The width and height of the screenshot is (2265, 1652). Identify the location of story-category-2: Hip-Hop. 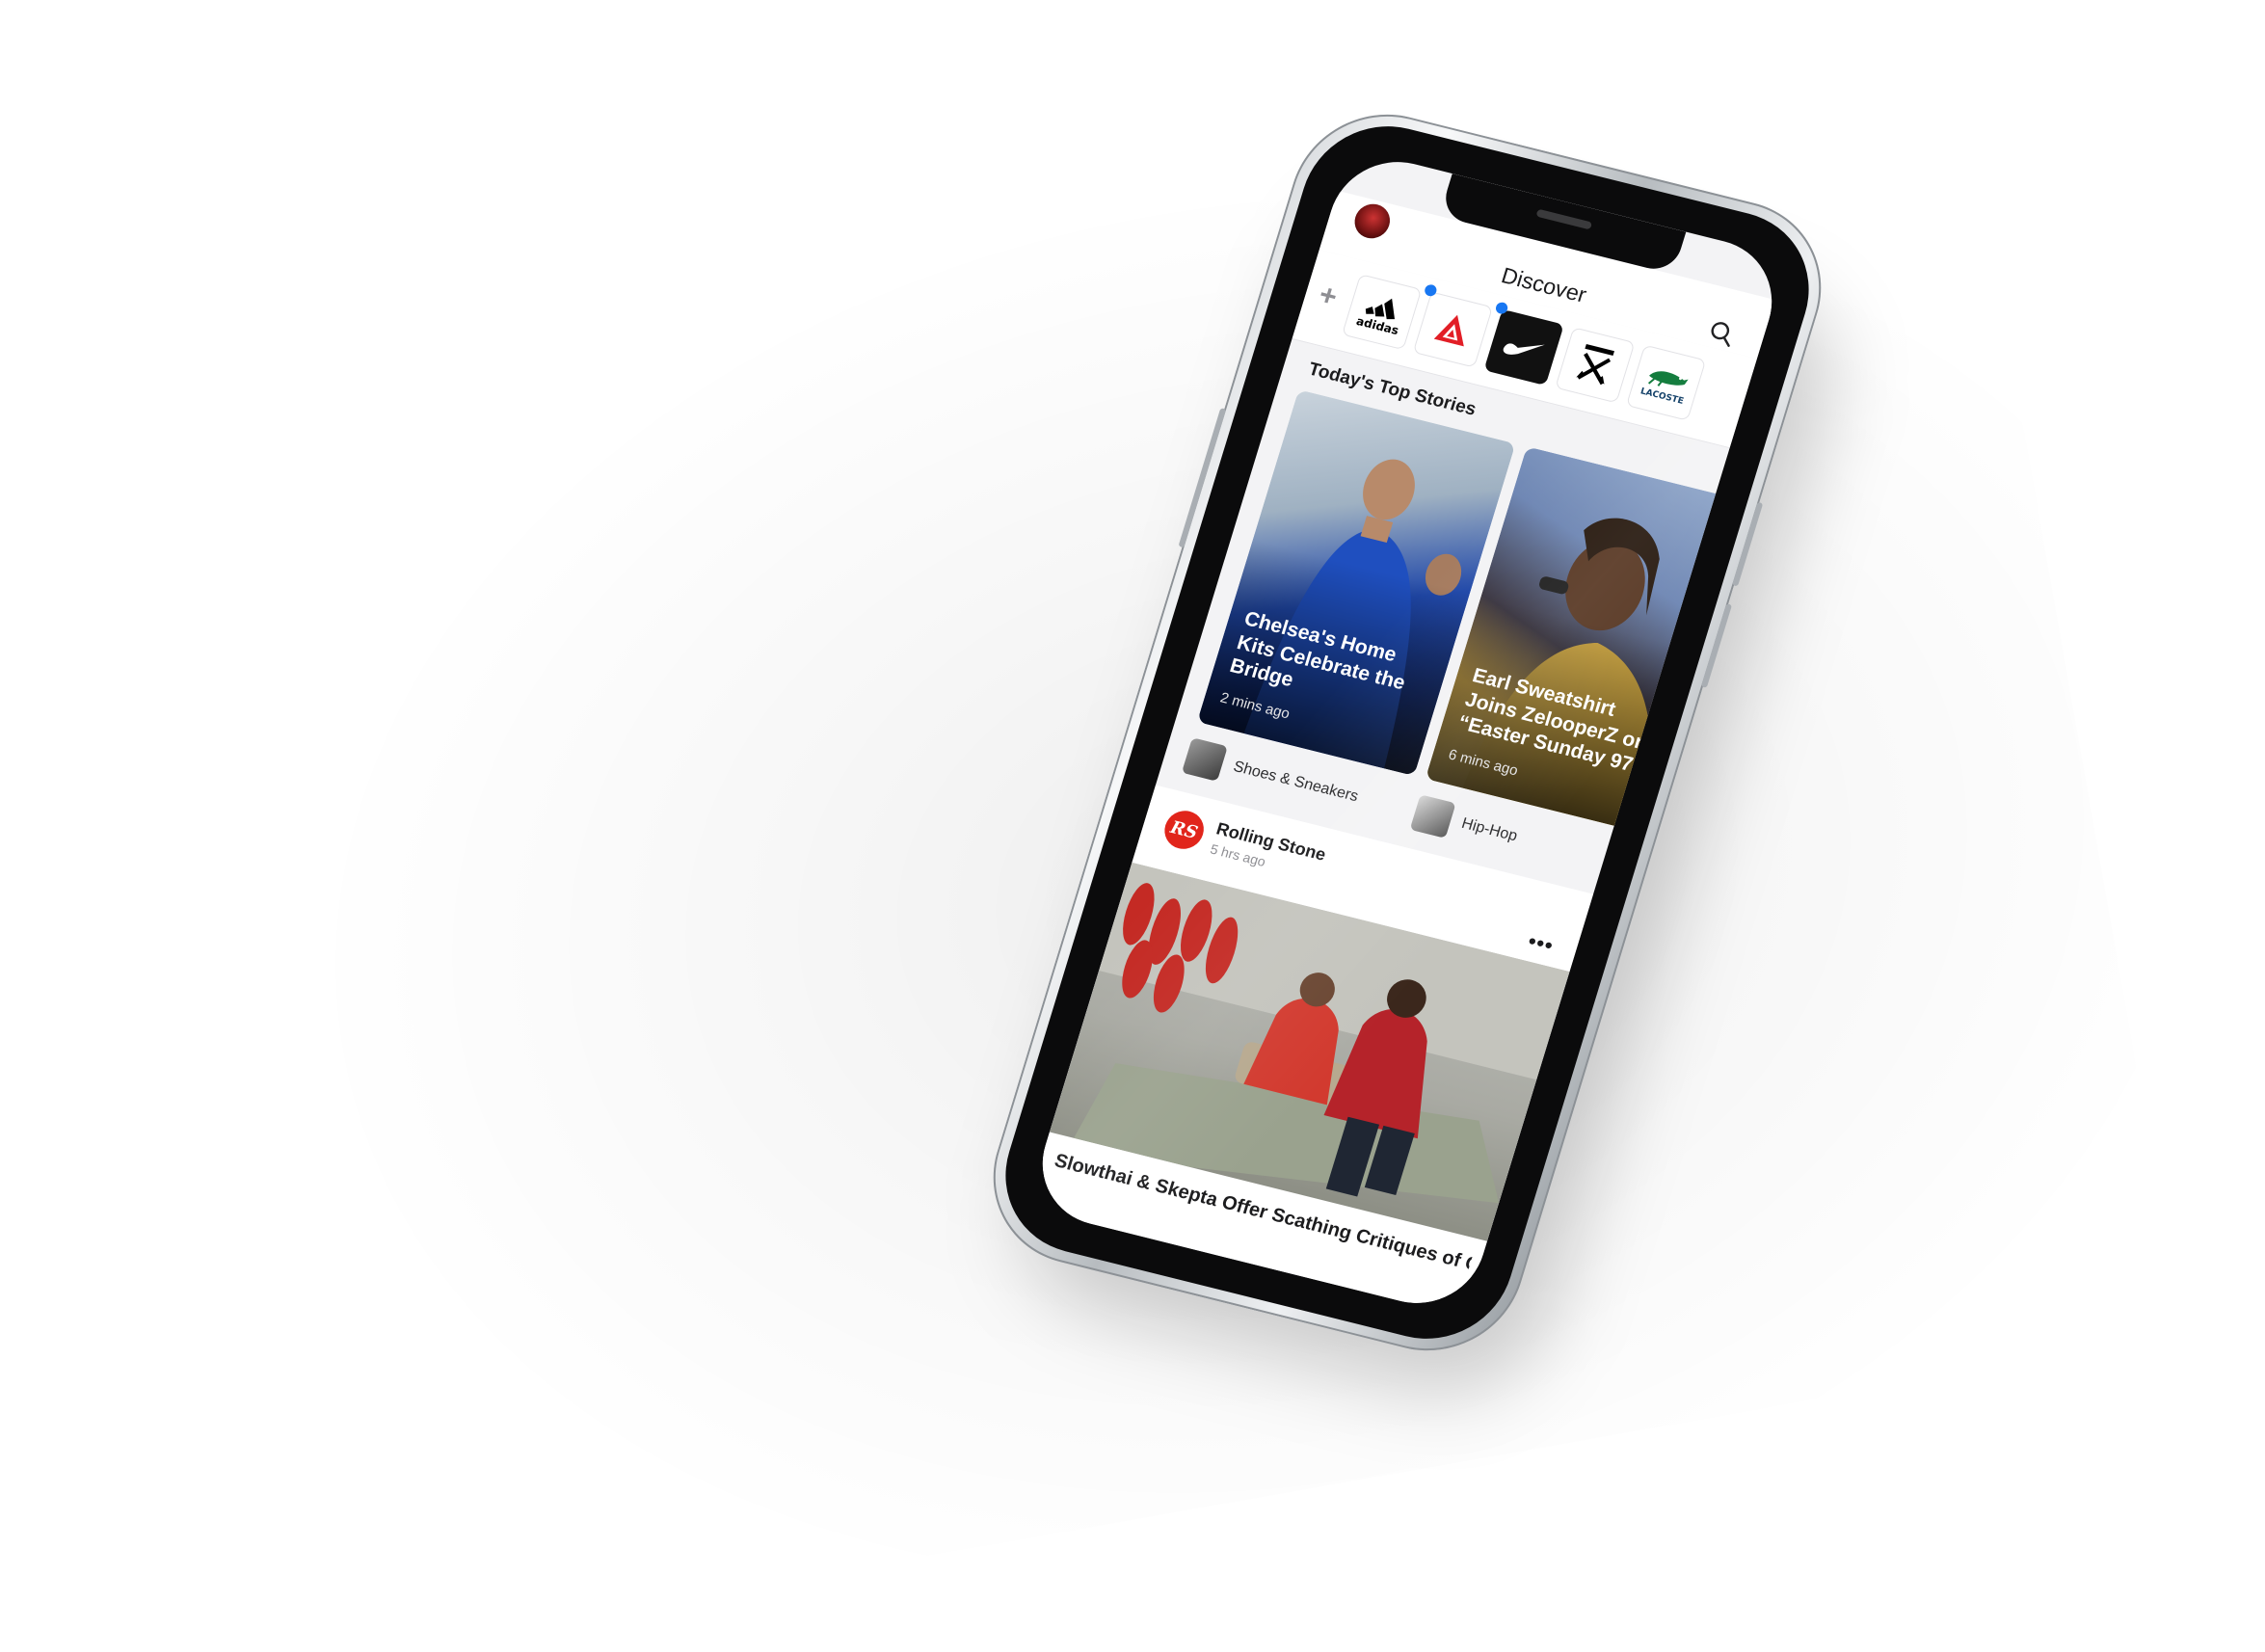
(1465, 825).